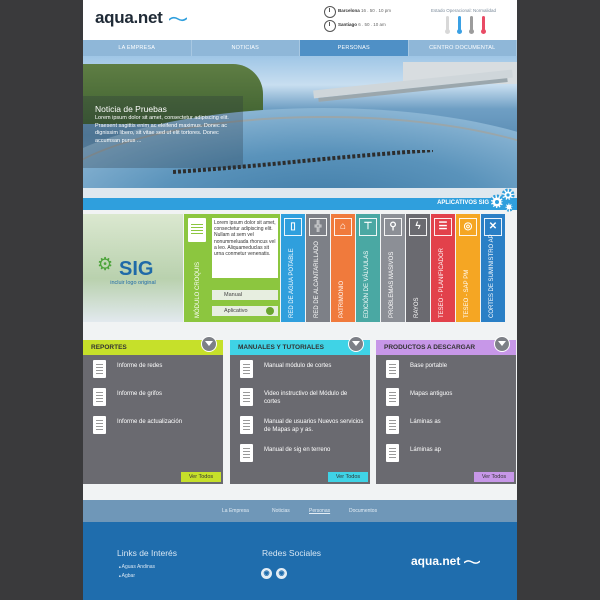  I want to click on app-lightning: ϟ RAYOS, so click(418, 268).